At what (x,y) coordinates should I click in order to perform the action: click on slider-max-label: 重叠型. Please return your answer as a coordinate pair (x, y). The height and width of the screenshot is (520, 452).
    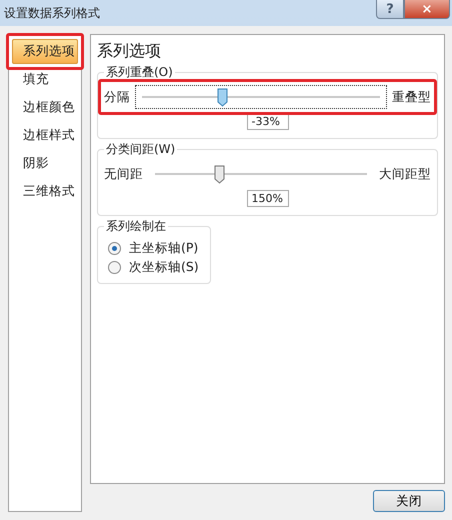
    Looking at the image, I should click on (411, 97).